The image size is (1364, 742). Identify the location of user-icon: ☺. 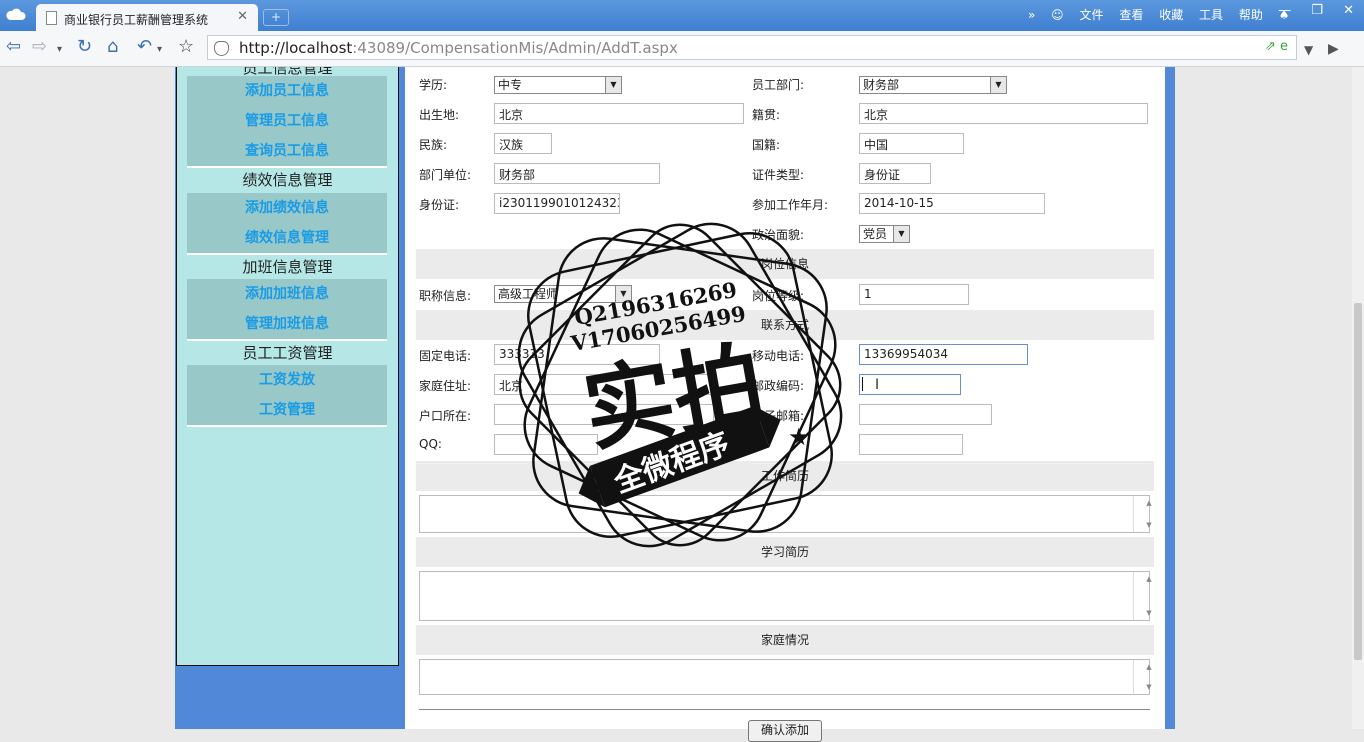
(1057, 15).